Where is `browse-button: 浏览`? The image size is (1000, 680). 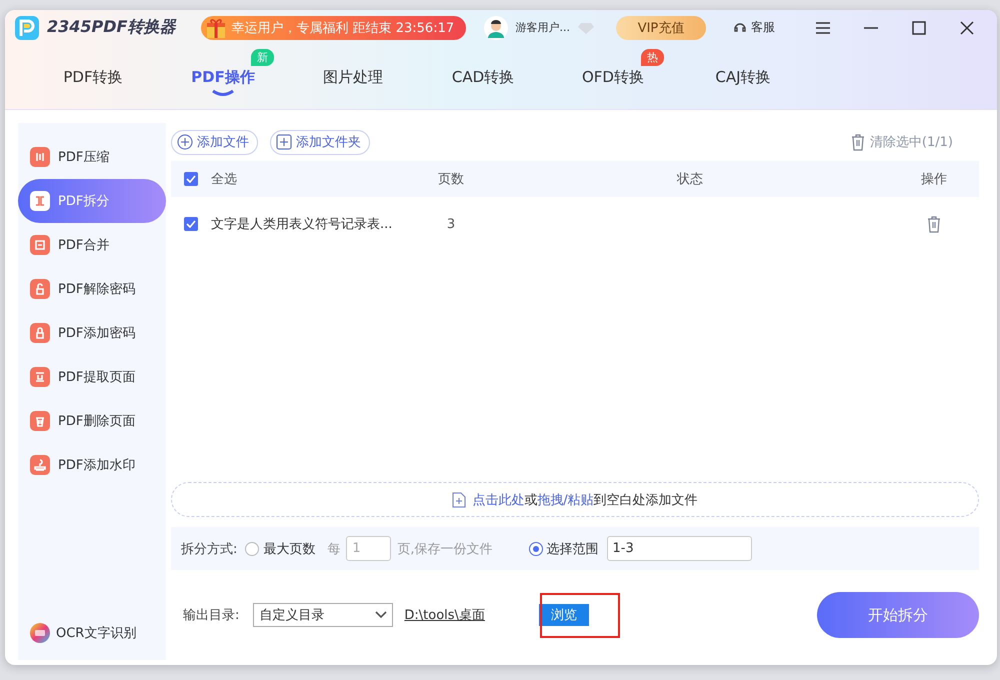 browse-button: 浏览 is located at coordinates (563, 615).